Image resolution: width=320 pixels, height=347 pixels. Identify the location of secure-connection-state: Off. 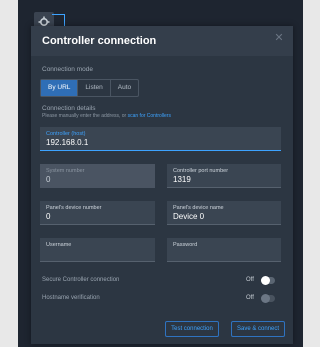
(250, 280).